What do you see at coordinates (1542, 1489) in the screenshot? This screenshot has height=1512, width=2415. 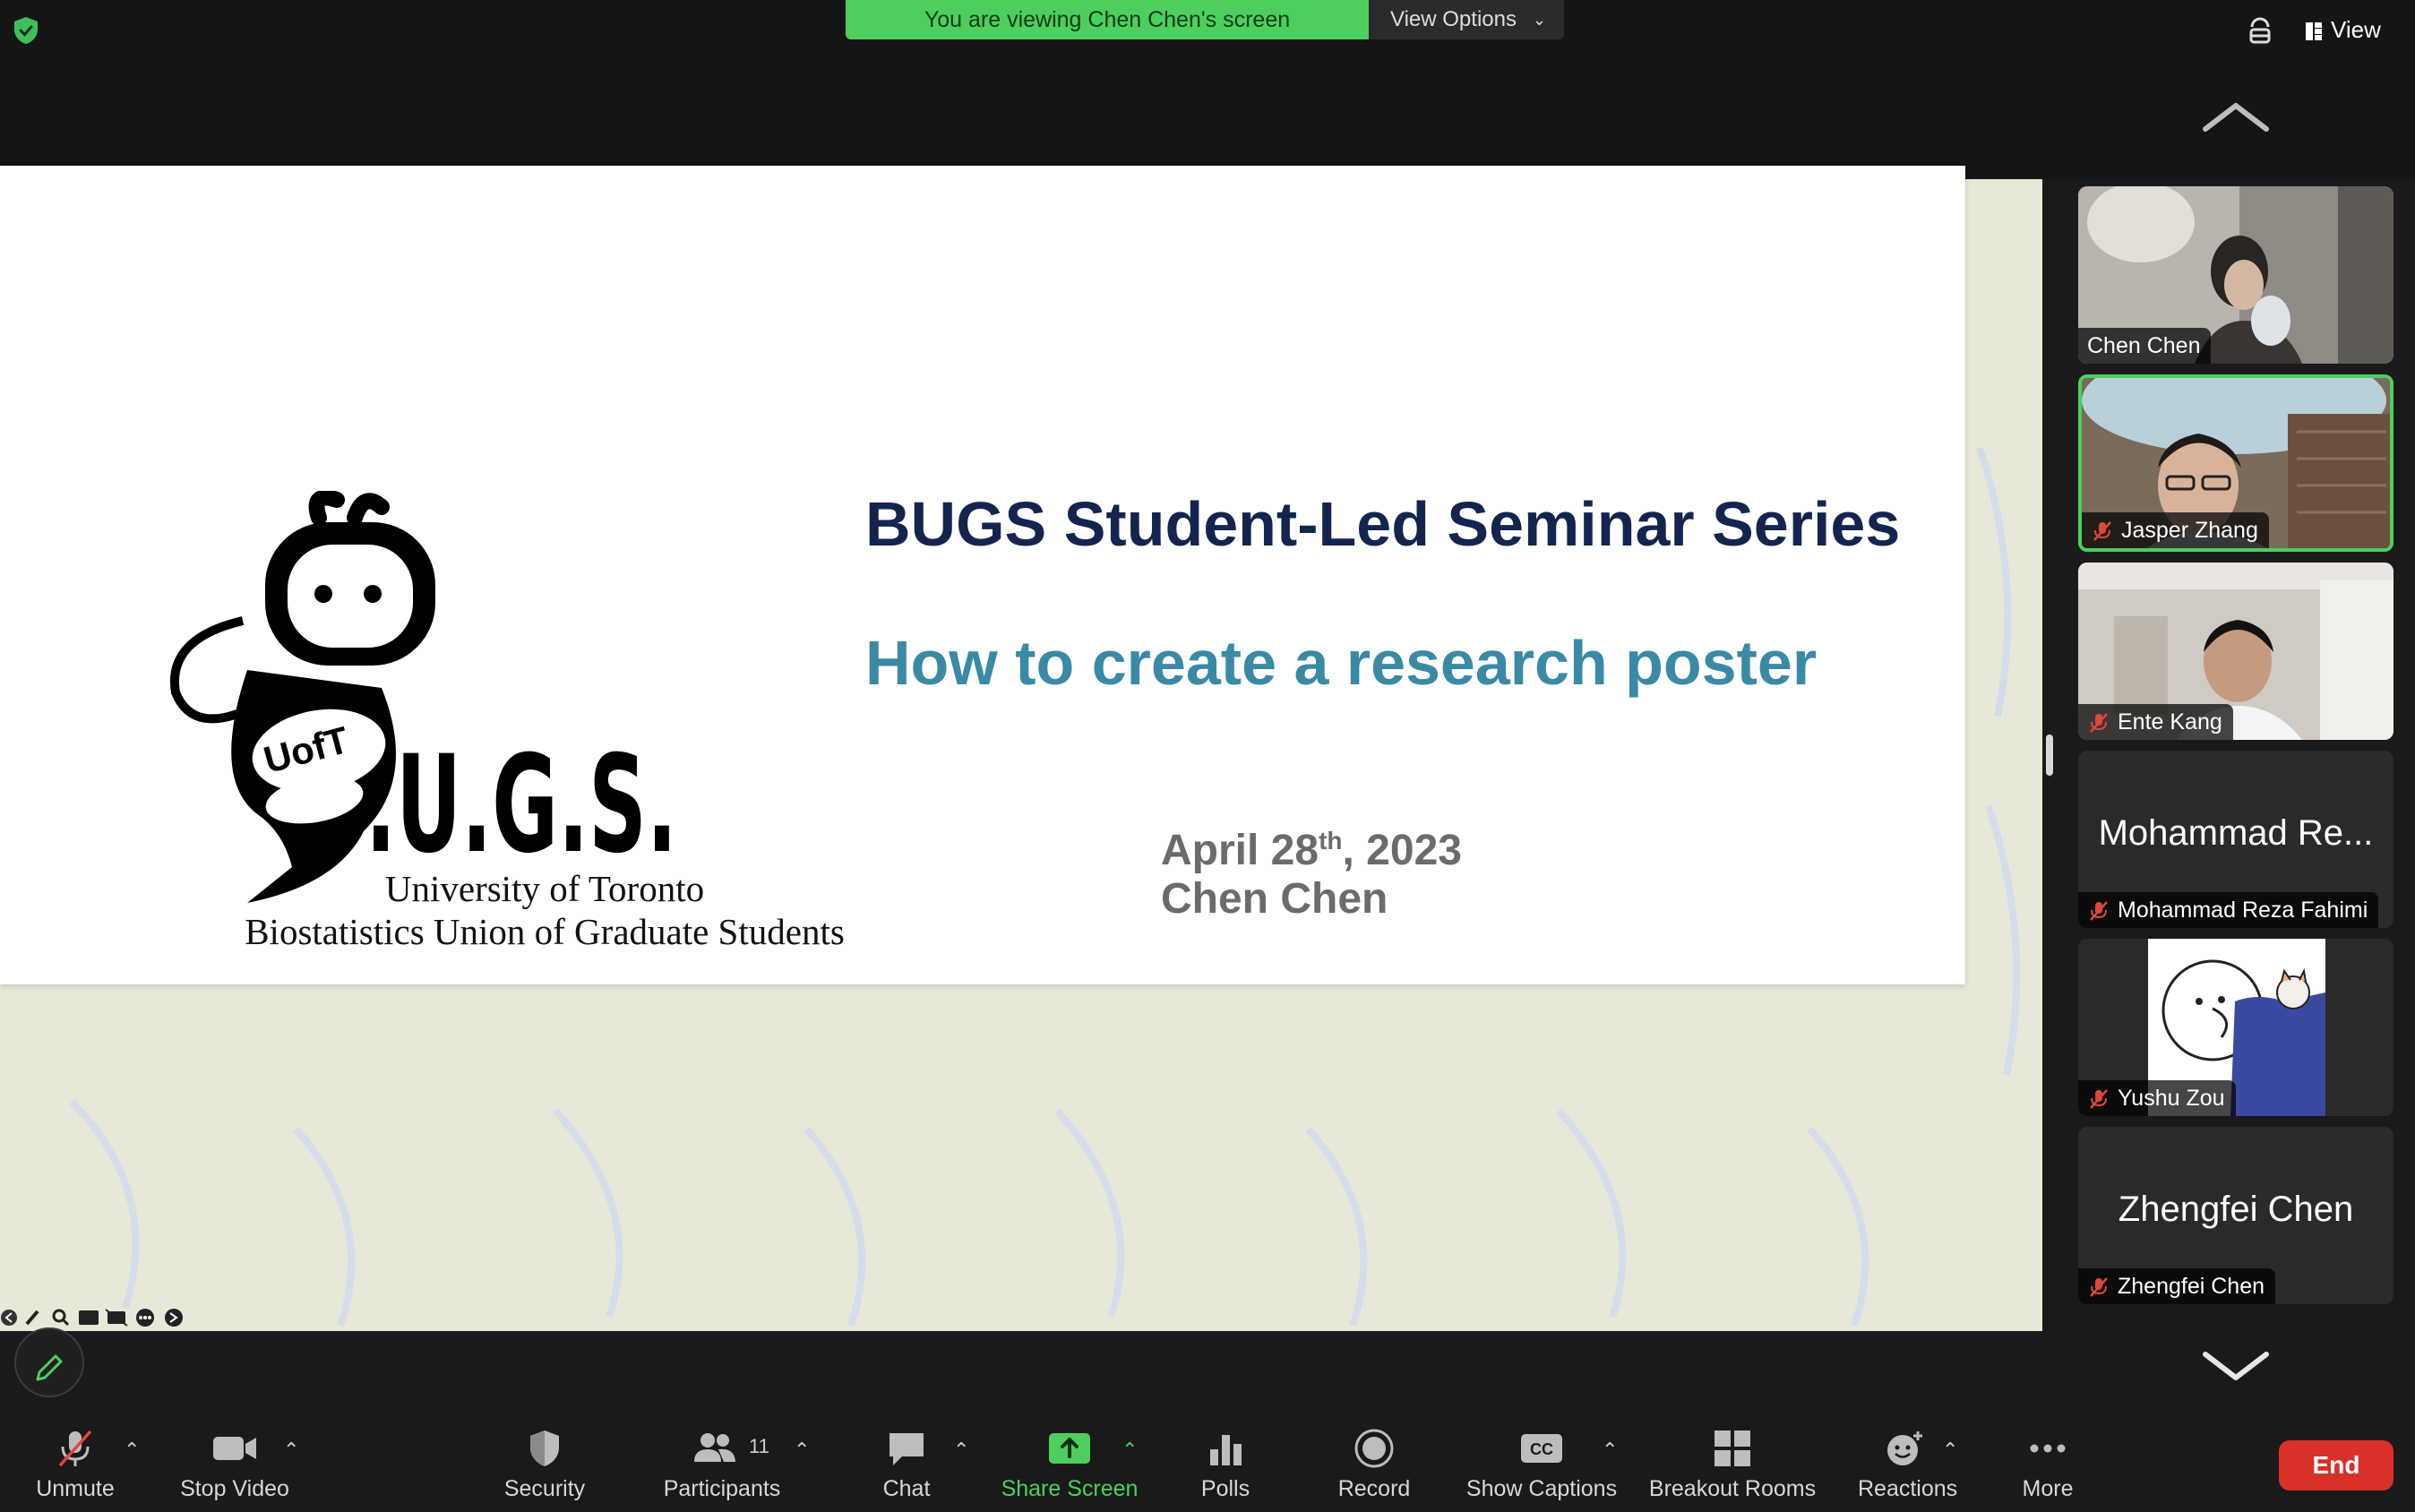 I see `show-captions-label: Show Captions` at bounding box center [1542, 1489].